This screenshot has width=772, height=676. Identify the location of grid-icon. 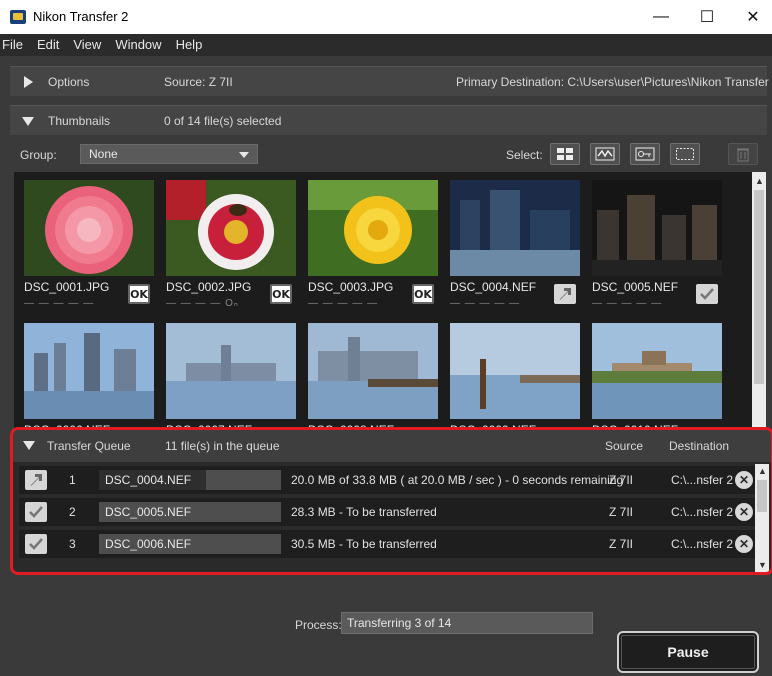
(565, 154).